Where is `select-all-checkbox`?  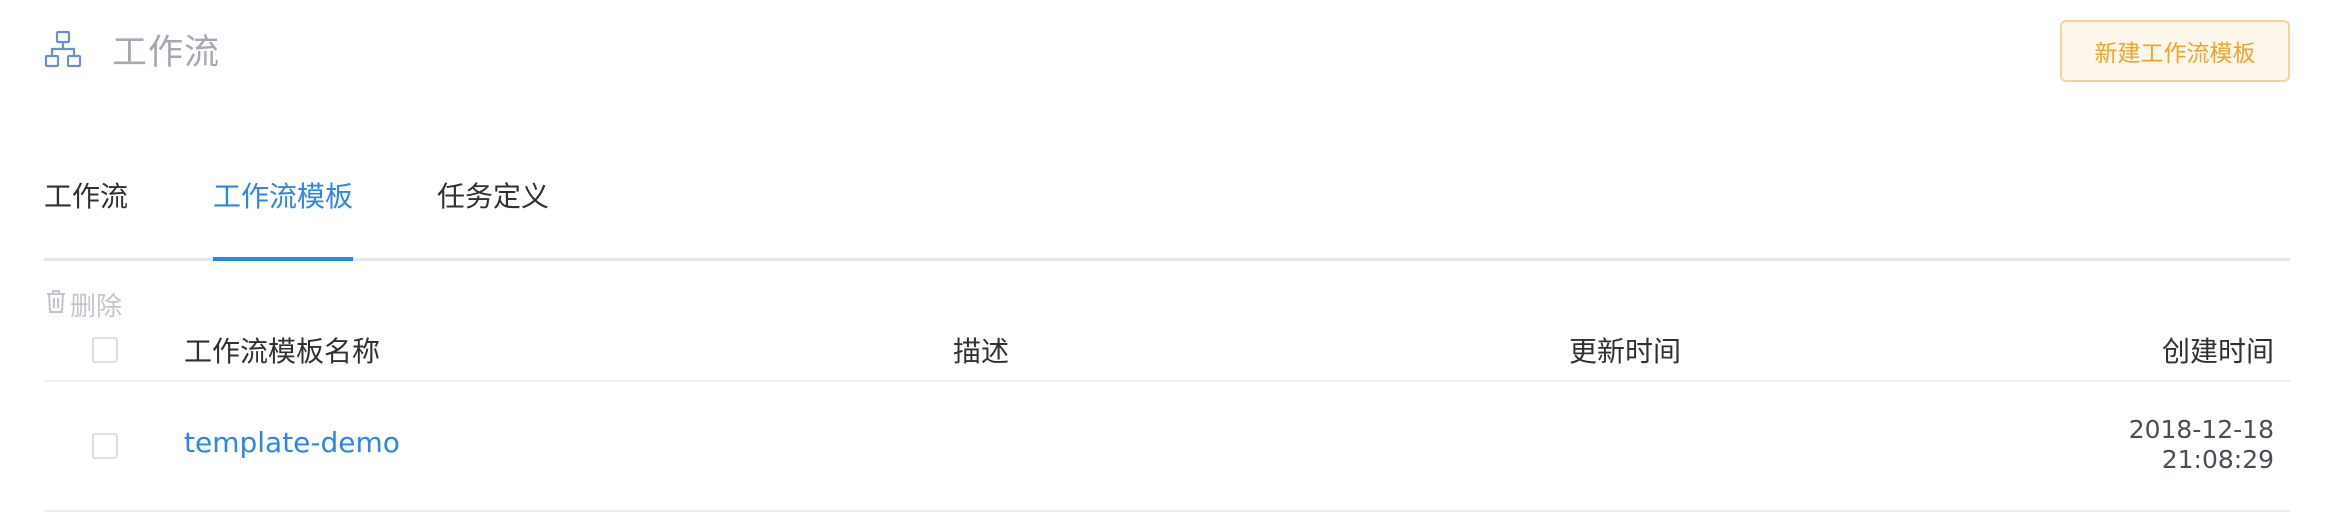
select-all-checkbox is located at coordinates (105, 350).